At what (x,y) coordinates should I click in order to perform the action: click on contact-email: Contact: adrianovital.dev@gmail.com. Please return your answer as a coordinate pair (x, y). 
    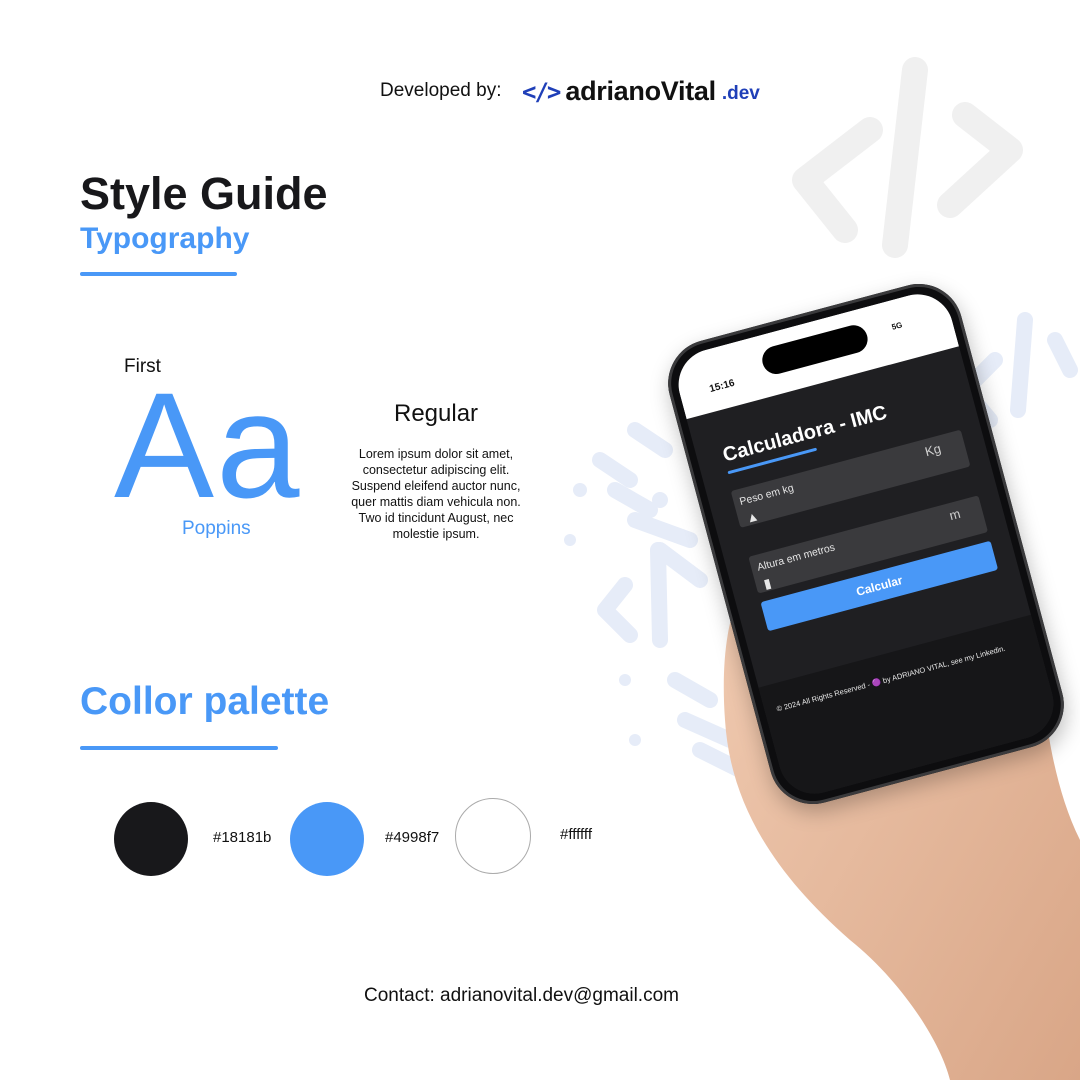
    Looking at the image, I should click on (521, 996).